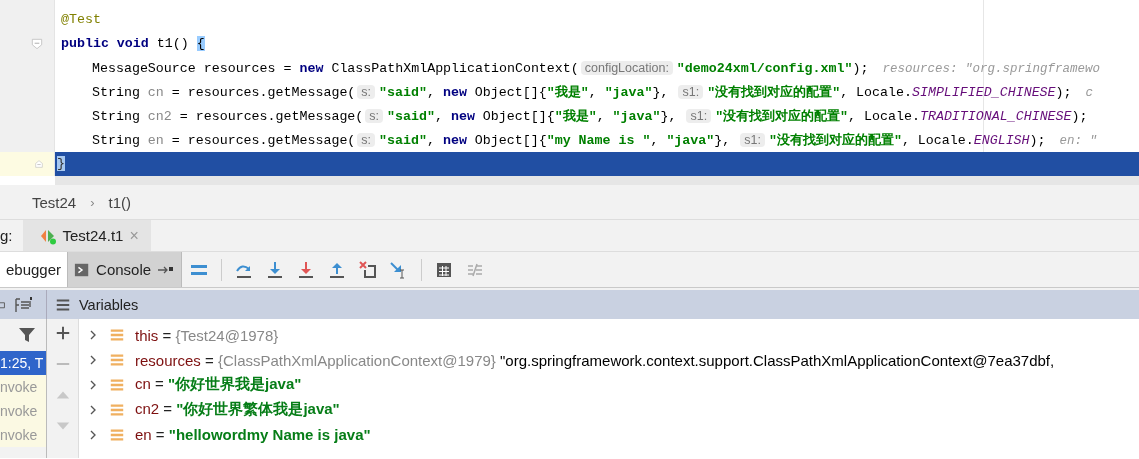  Describe the element at coordinates (27, 335) in the screenshot. I see `filter-icon` at that location.